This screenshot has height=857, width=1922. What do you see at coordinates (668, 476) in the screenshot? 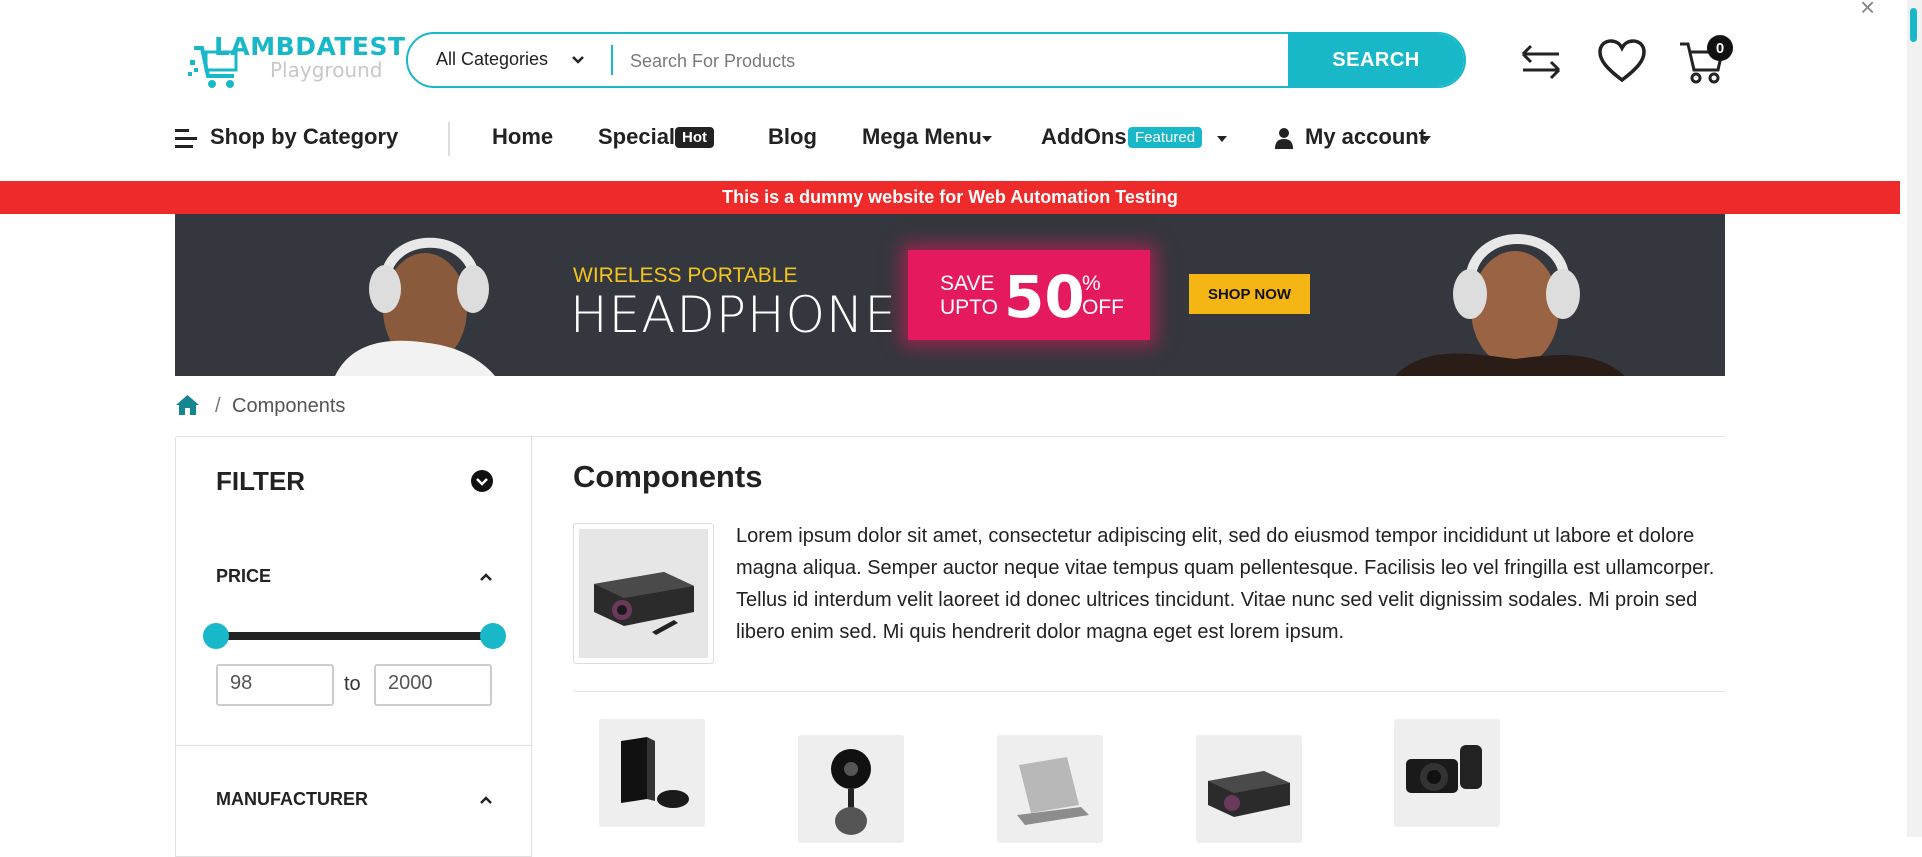
I see `category-title: Components` at bounding box center [668, 476].